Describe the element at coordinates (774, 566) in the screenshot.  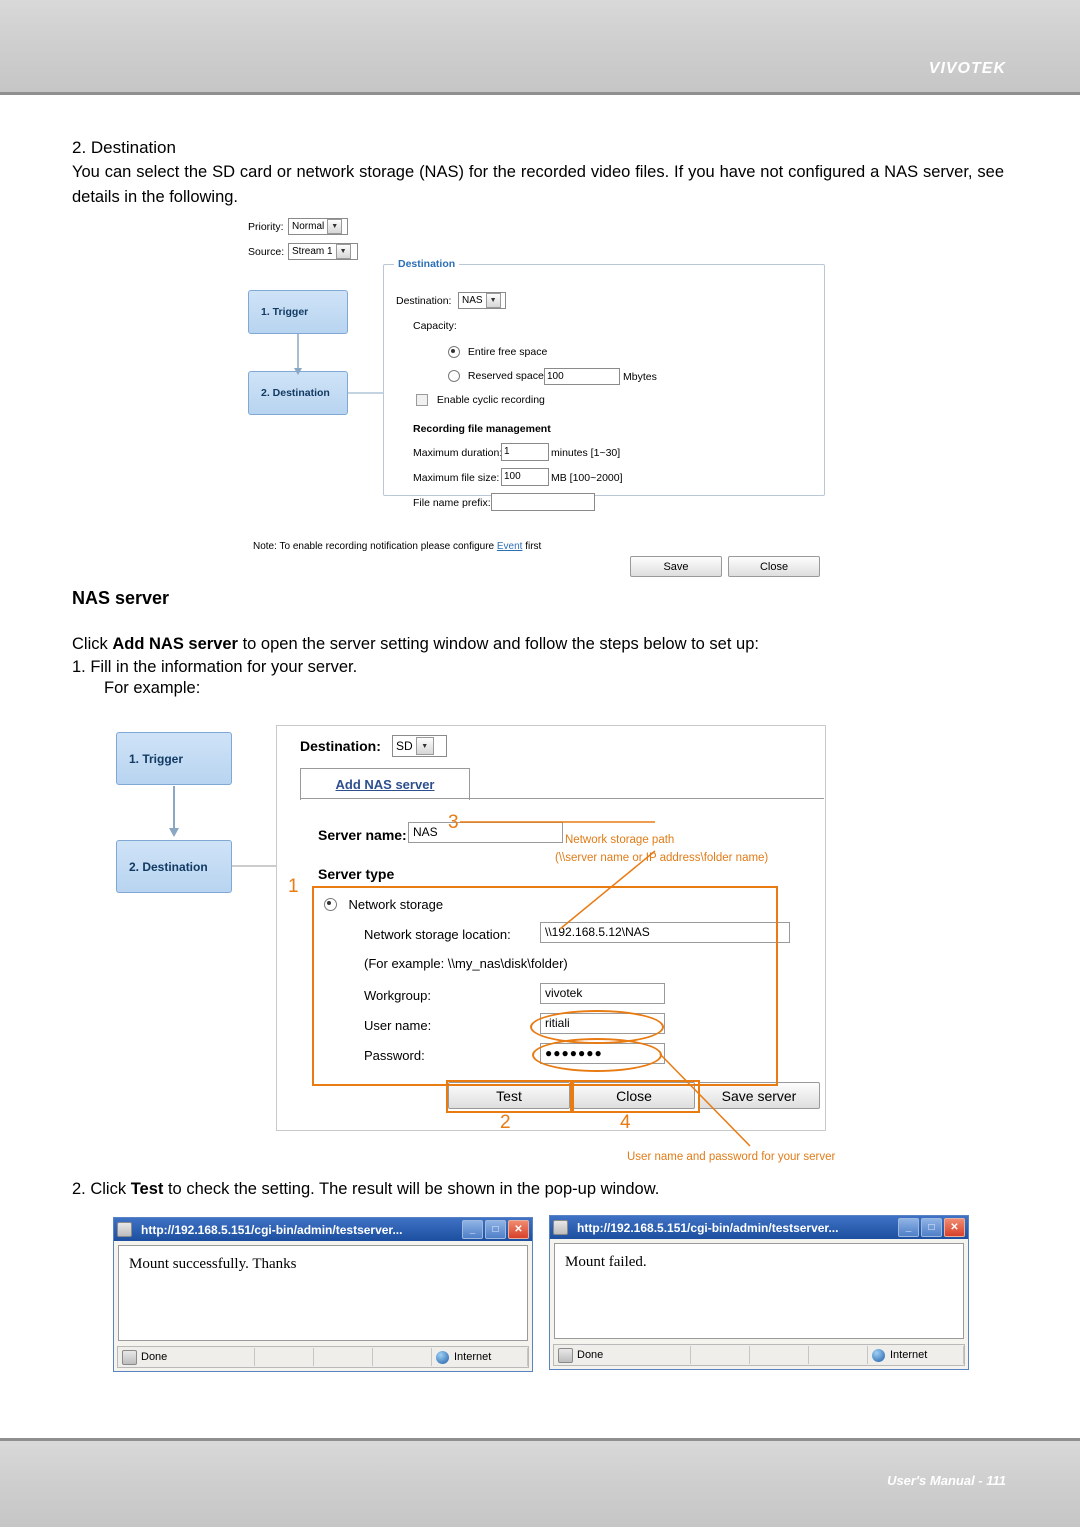
I see `close-button: Close` at that location.